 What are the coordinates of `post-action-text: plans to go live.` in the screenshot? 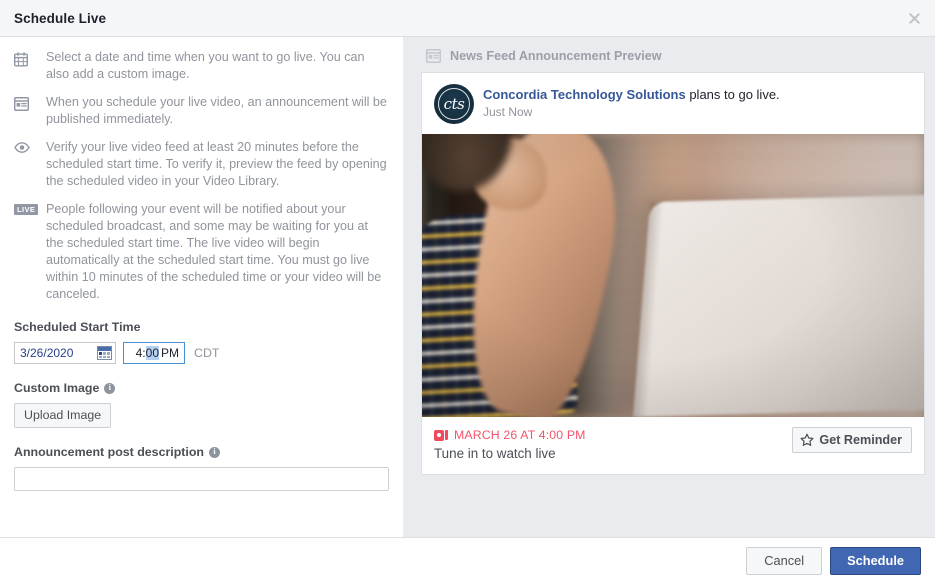 It's located at (732, 94).